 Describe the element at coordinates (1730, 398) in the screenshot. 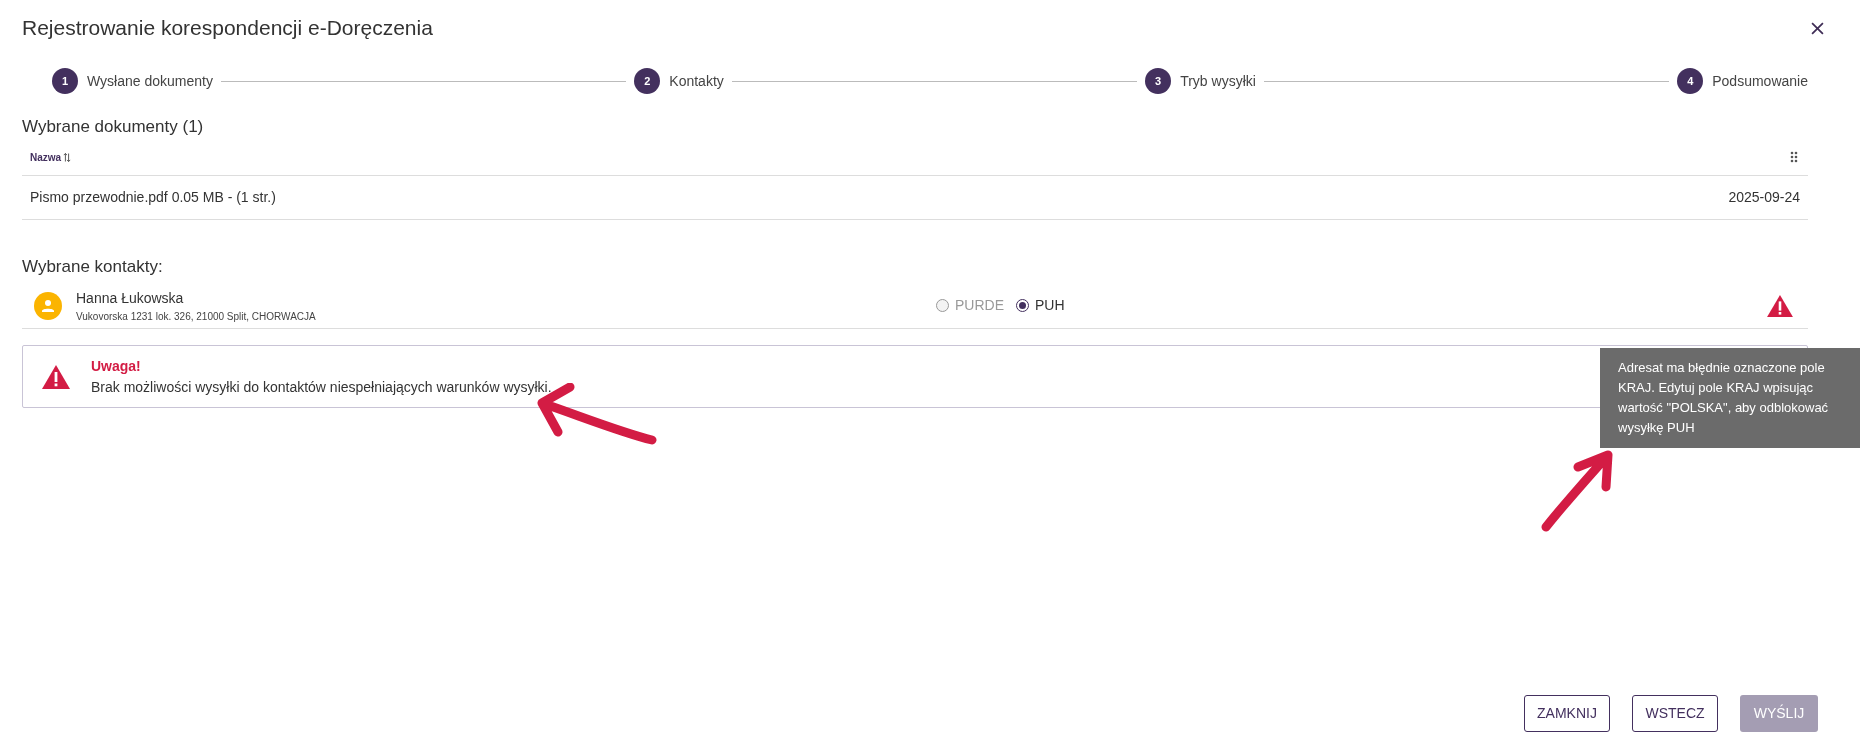

I see `tooltip: Adresat ma błędnie oznaczone pole KRAJ. Edytuj pole KRAJ wpisując wartość "POLSKA", aby odblokować wysyłkę PUH` at that location.